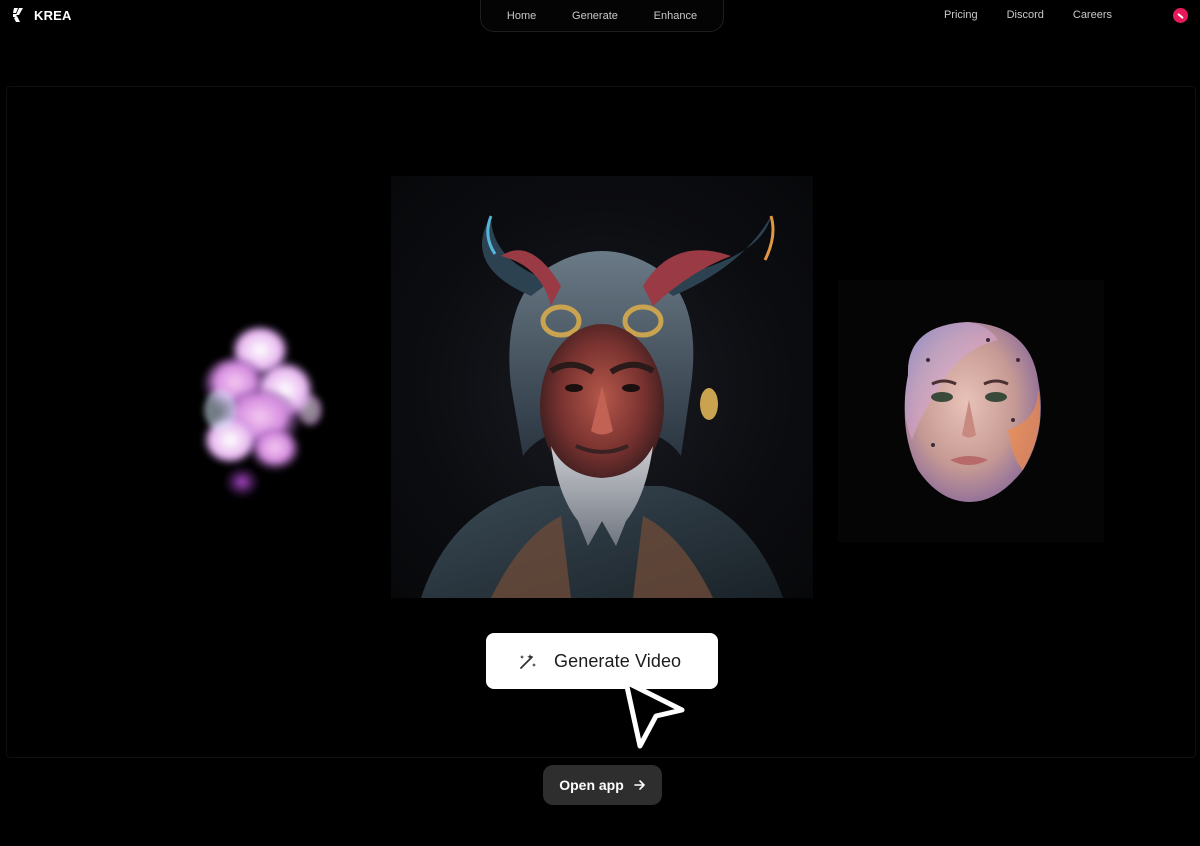 The image size is (1200, 846). I want to click on nav-enhance: Enhance, so click(675, 16).